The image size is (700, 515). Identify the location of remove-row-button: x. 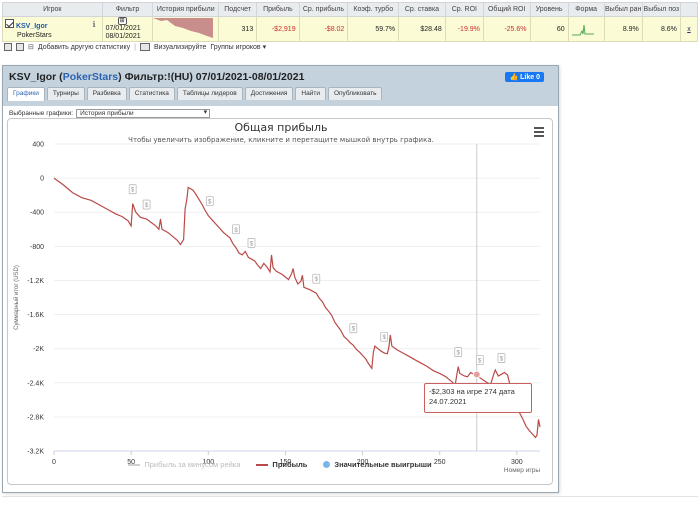
(689, 29).